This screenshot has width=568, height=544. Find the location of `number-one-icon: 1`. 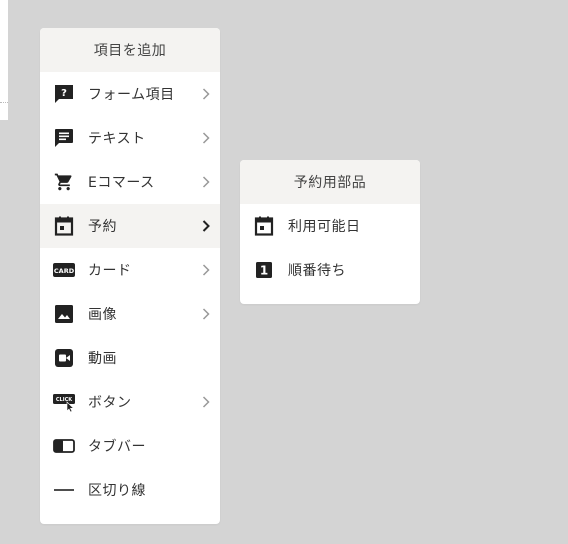

number-one-icon: 1 is located at coordinates (264, 270).